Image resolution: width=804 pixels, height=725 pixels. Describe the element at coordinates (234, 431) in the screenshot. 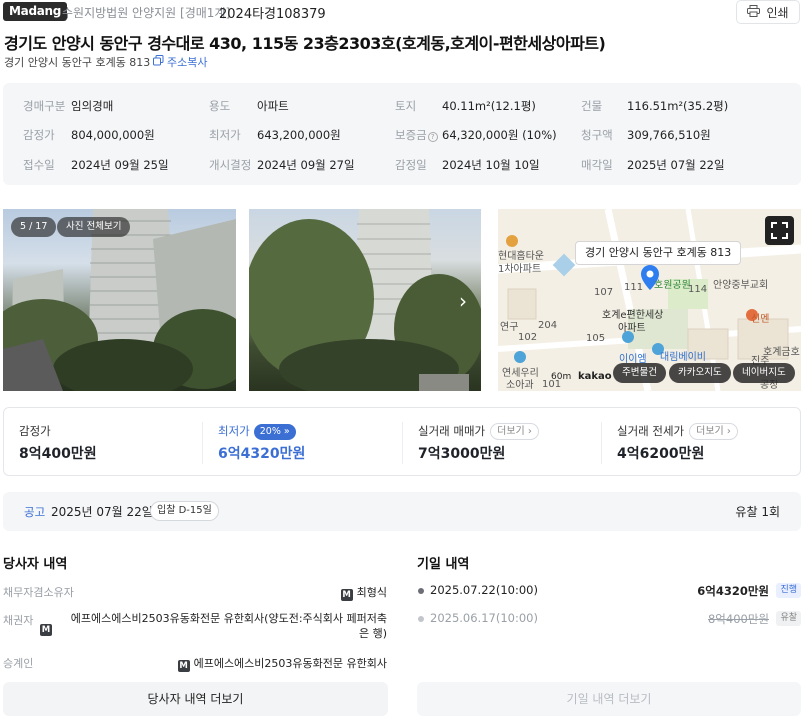

I see `min-price-label: 최저가` at that location.